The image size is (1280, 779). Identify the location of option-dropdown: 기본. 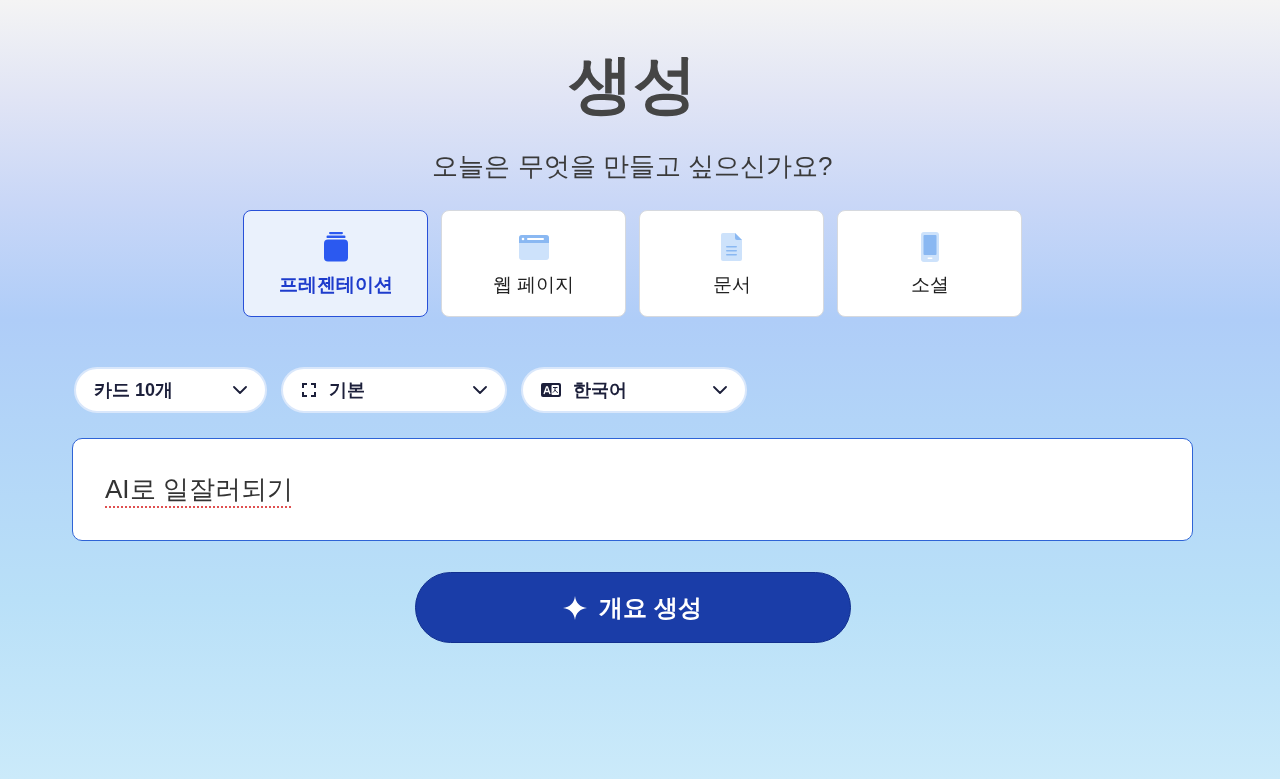
(394, 390).